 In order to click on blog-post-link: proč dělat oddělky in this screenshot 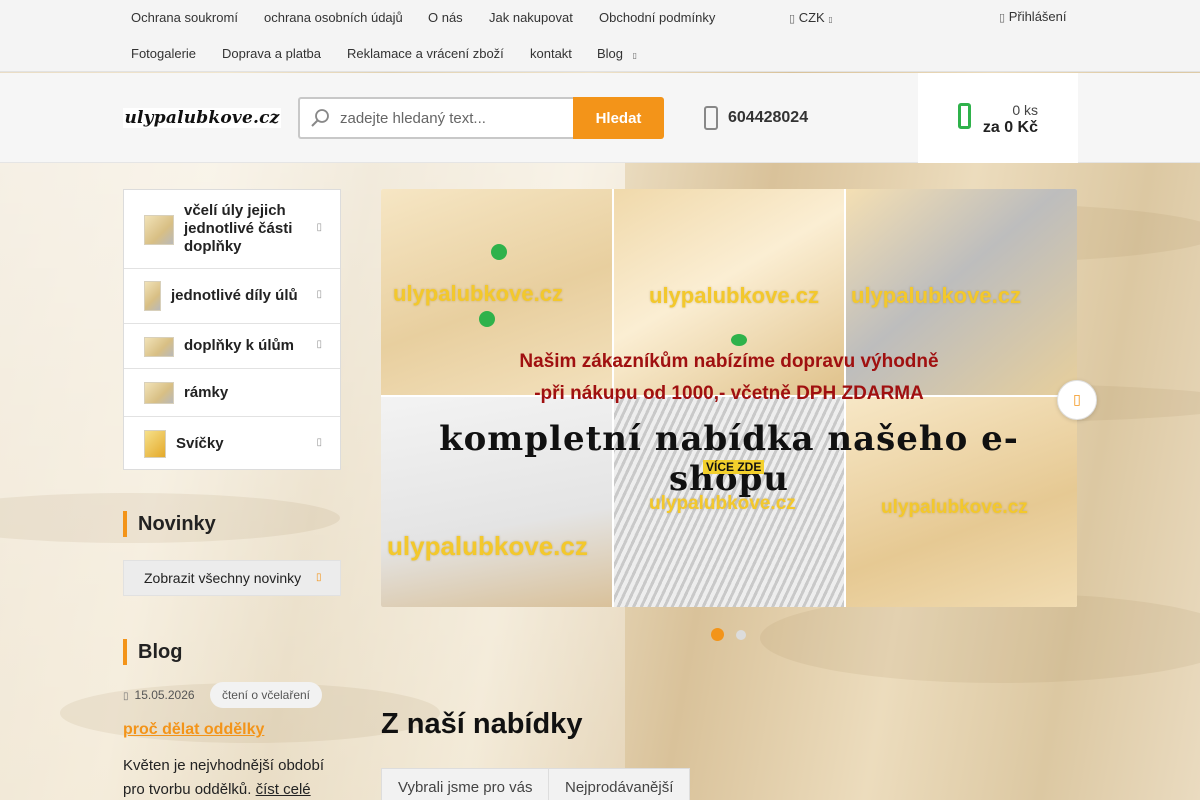, I will do `click(193, 730)`.